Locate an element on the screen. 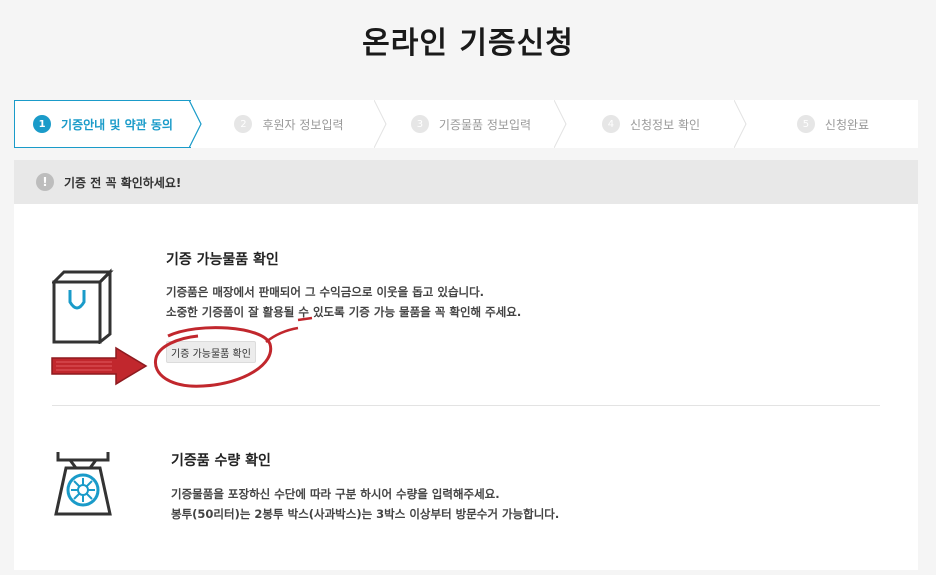 The height and width of the screenshot is (575, 936). step-number: 1 is located at coordinates (42, 124).